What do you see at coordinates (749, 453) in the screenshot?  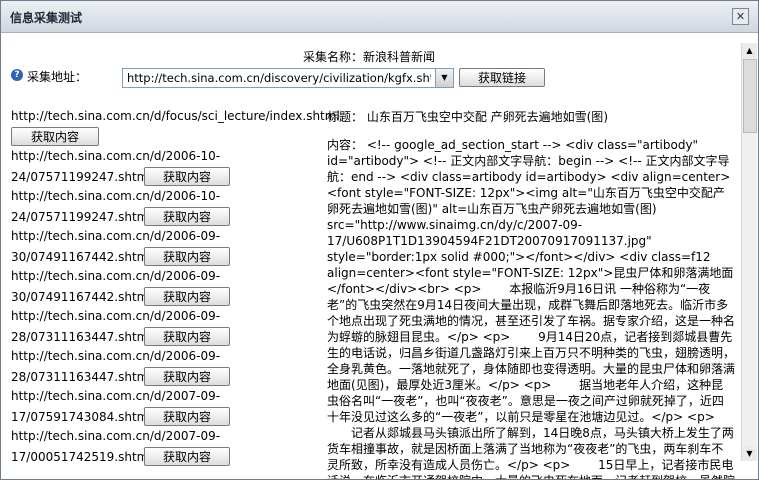 I see `scroll-down-icon: ▼` at bounding box center [749, 453].